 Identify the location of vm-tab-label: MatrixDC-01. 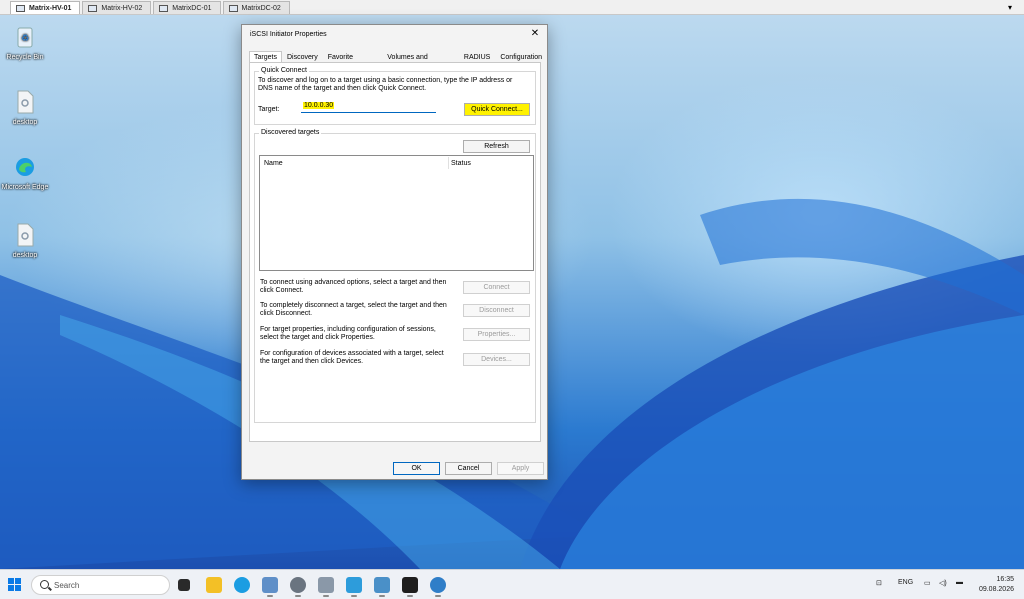
(192, 8).